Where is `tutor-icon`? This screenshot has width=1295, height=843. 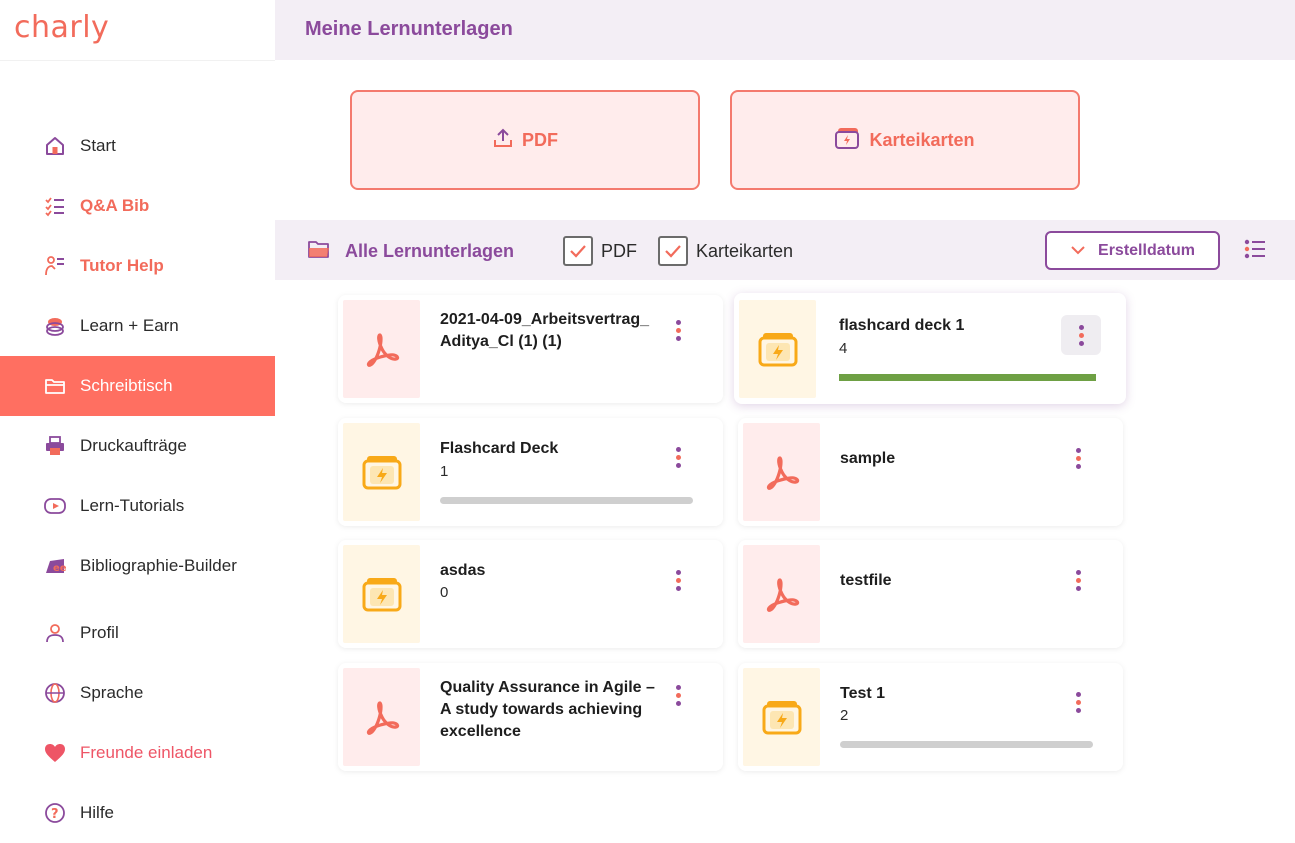
tutor-icon is located at coordinates (55, 266).